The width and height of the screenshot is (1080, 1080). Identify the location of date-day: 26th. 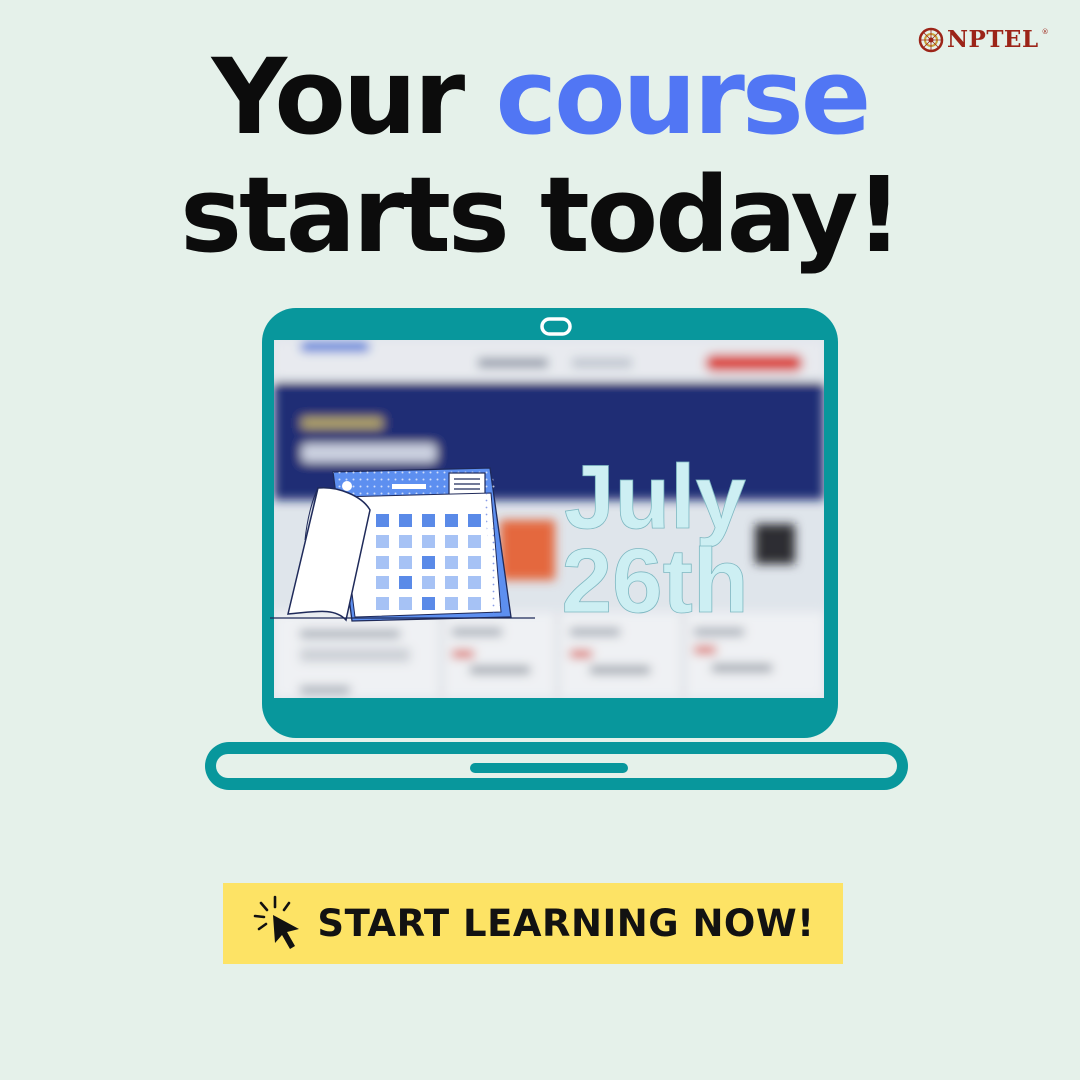
(654, 581).